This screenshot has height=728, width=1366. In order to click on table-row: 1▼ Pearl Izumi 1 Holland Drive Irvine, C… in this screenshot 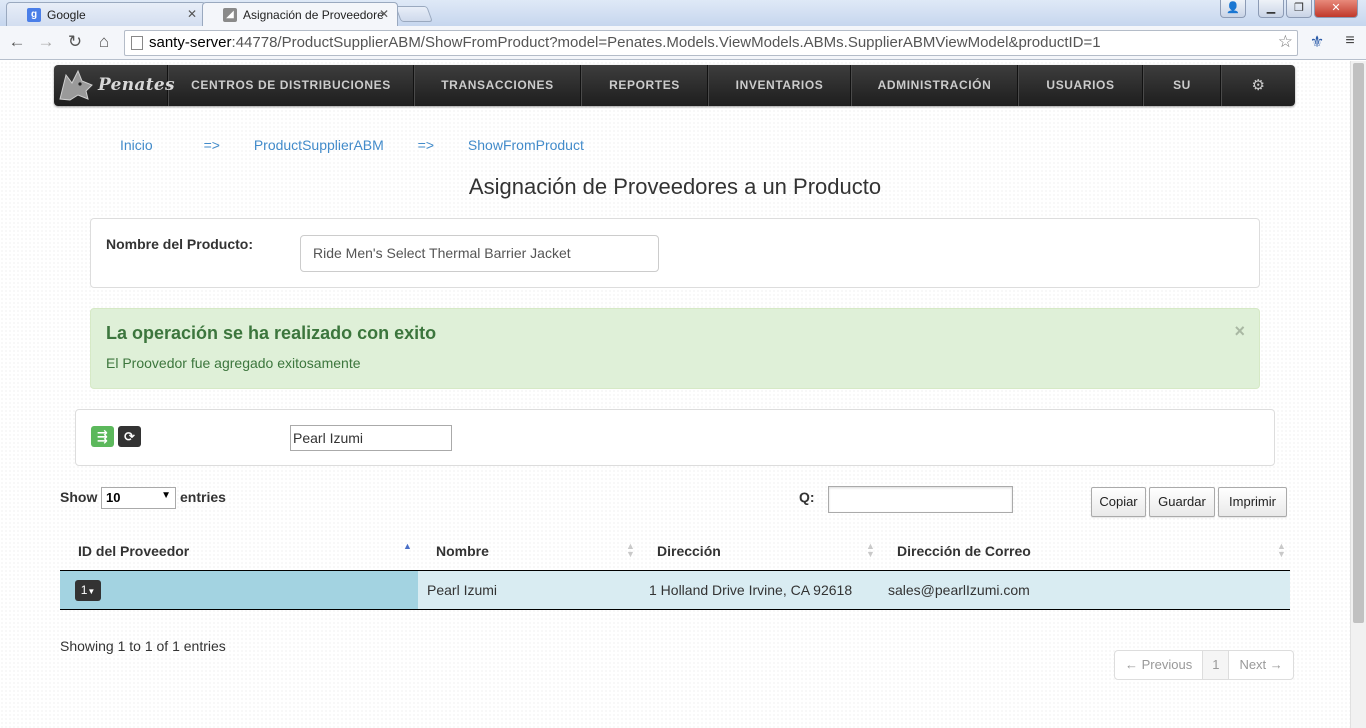, I will do `click(675, 590)`.